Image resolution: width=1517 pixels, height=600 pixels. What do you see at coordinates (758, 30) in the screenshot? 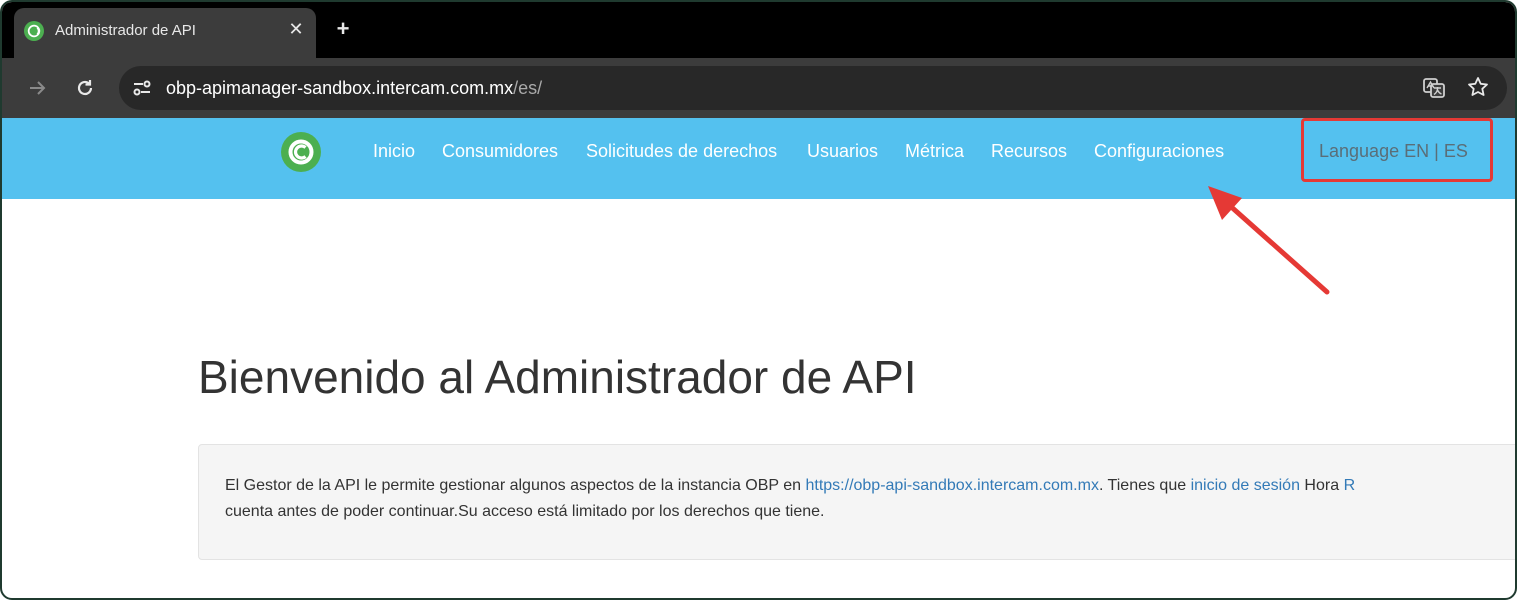
I see `tab-strip: Administrador de API ✕ +` at bounding box center [758, 30].